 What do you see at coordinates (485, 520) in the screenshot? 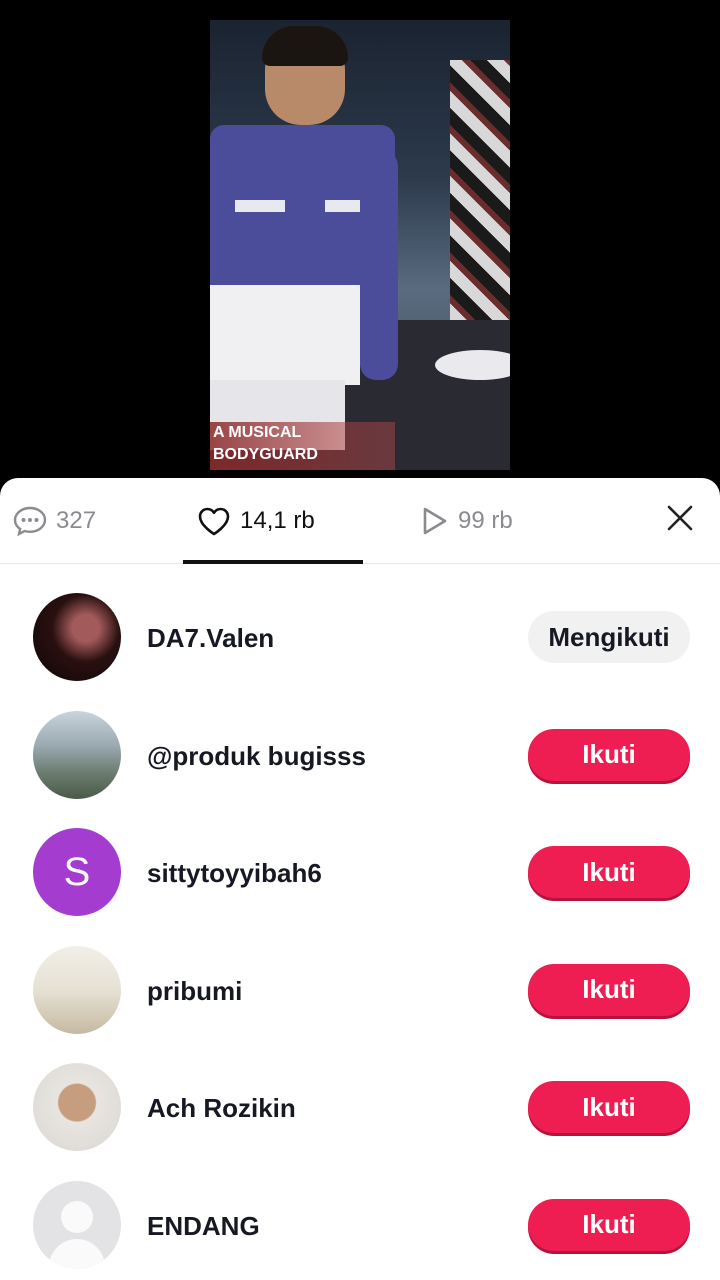
I see `views-count: 99 rb` at bounding box center [485, 520].